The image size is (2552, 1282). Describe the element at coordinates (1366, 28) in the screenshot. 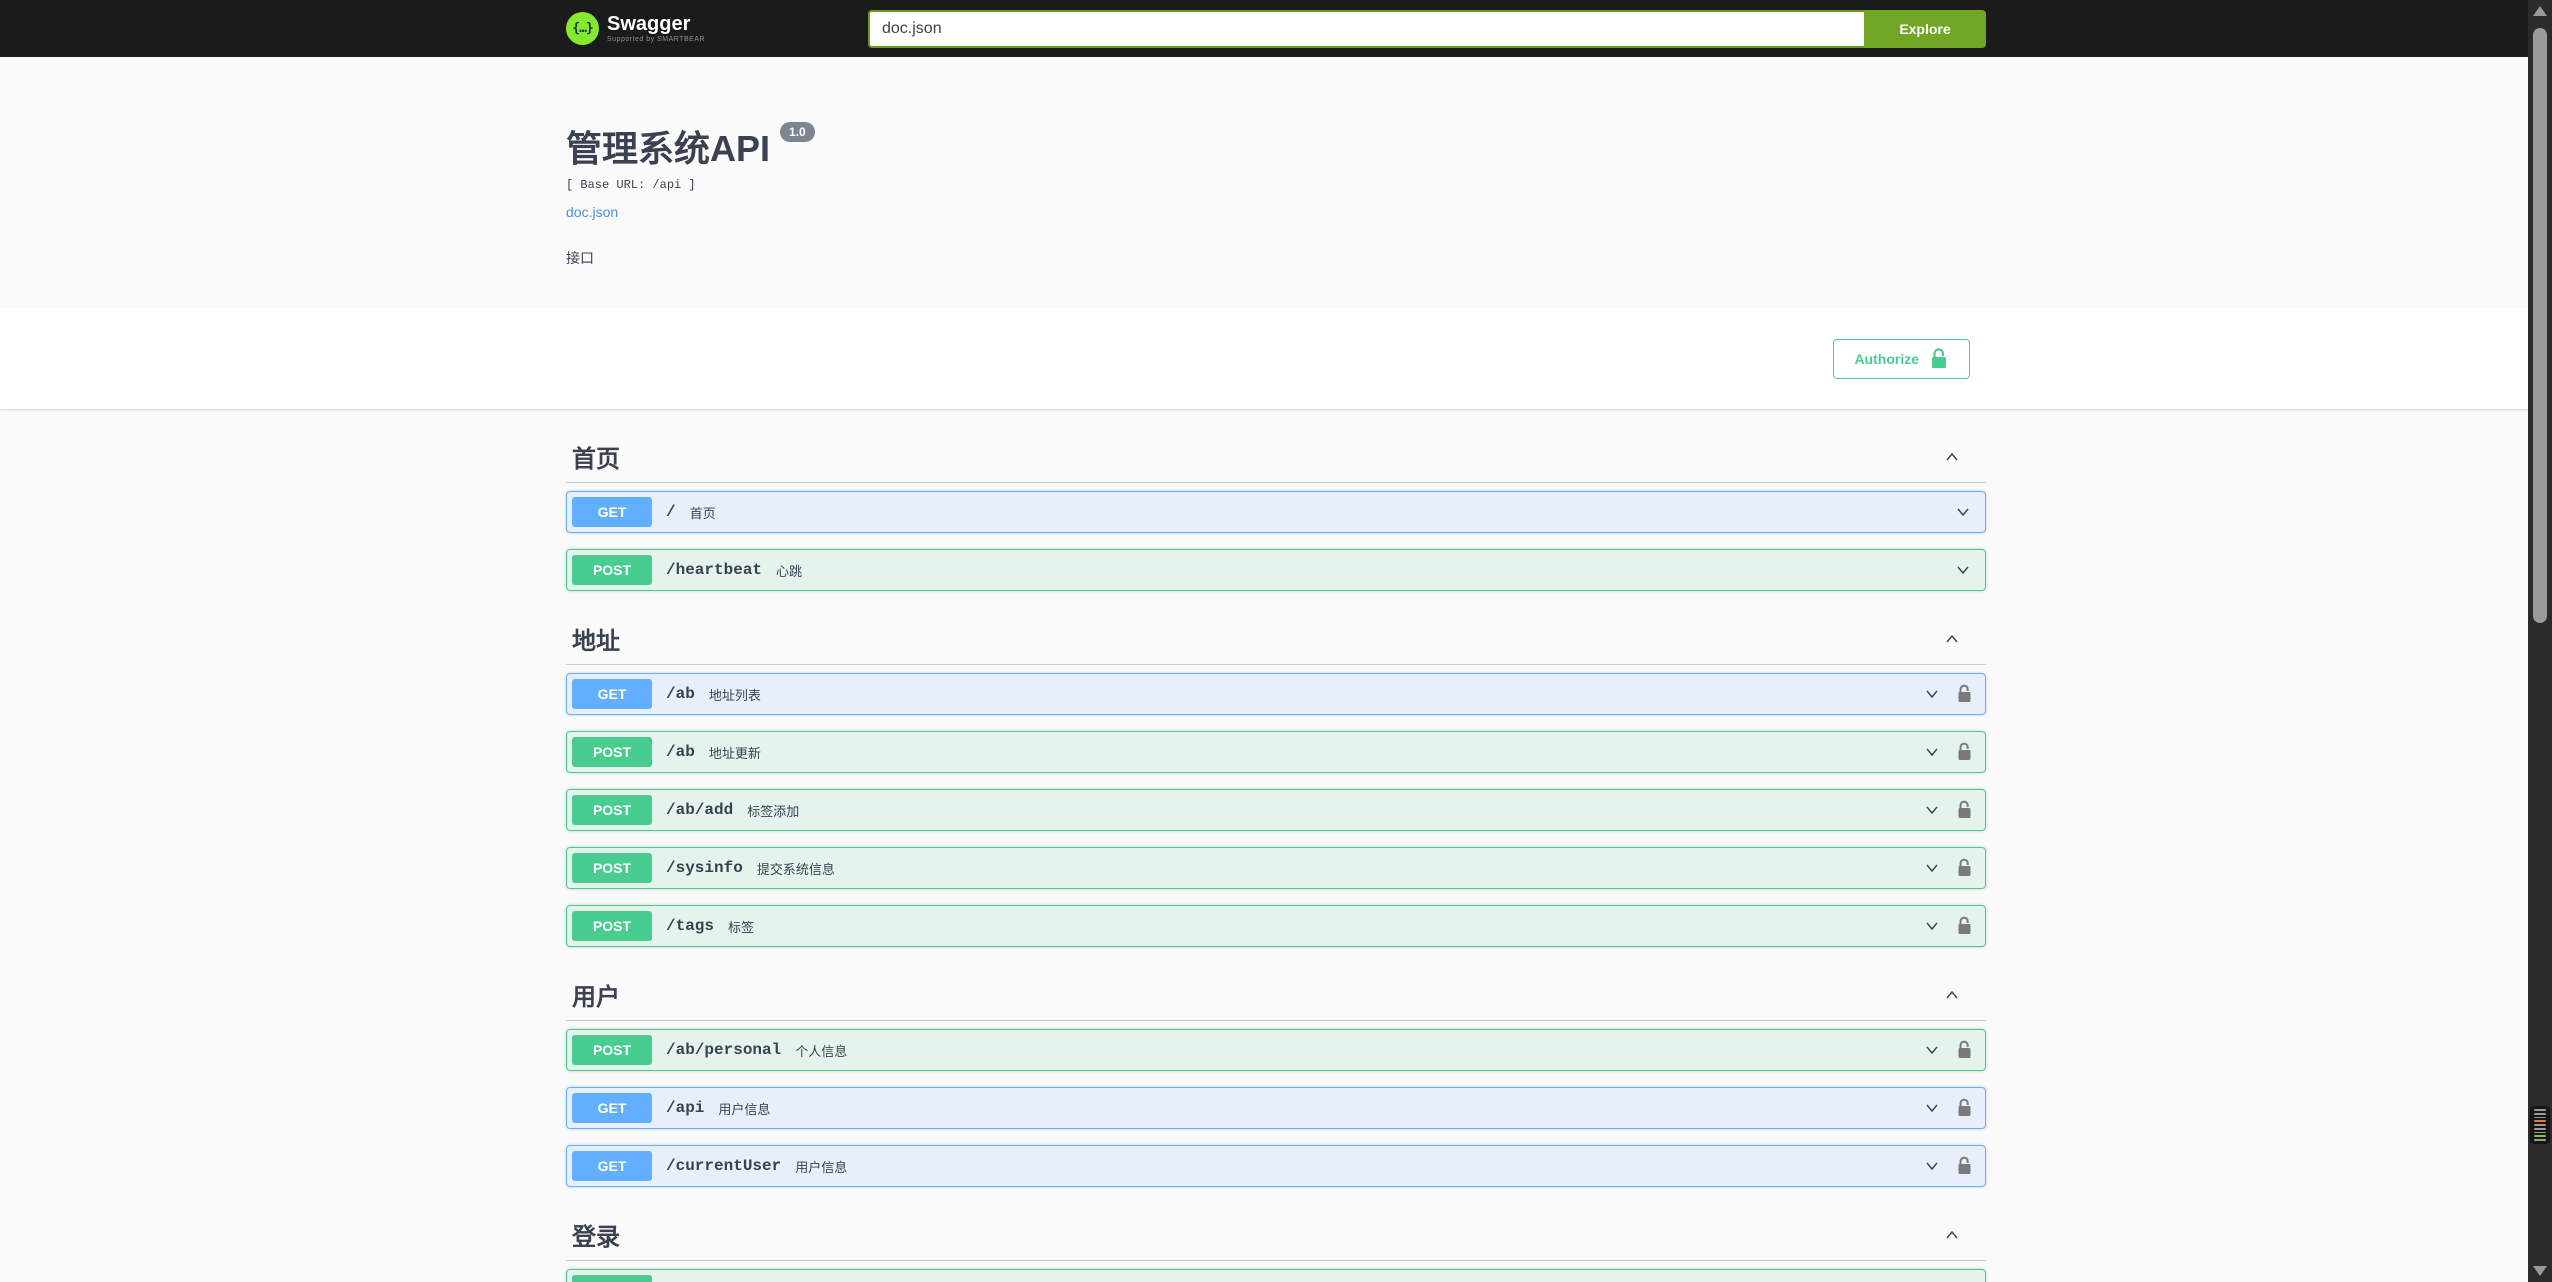

I see `spec-url-input` at that location.